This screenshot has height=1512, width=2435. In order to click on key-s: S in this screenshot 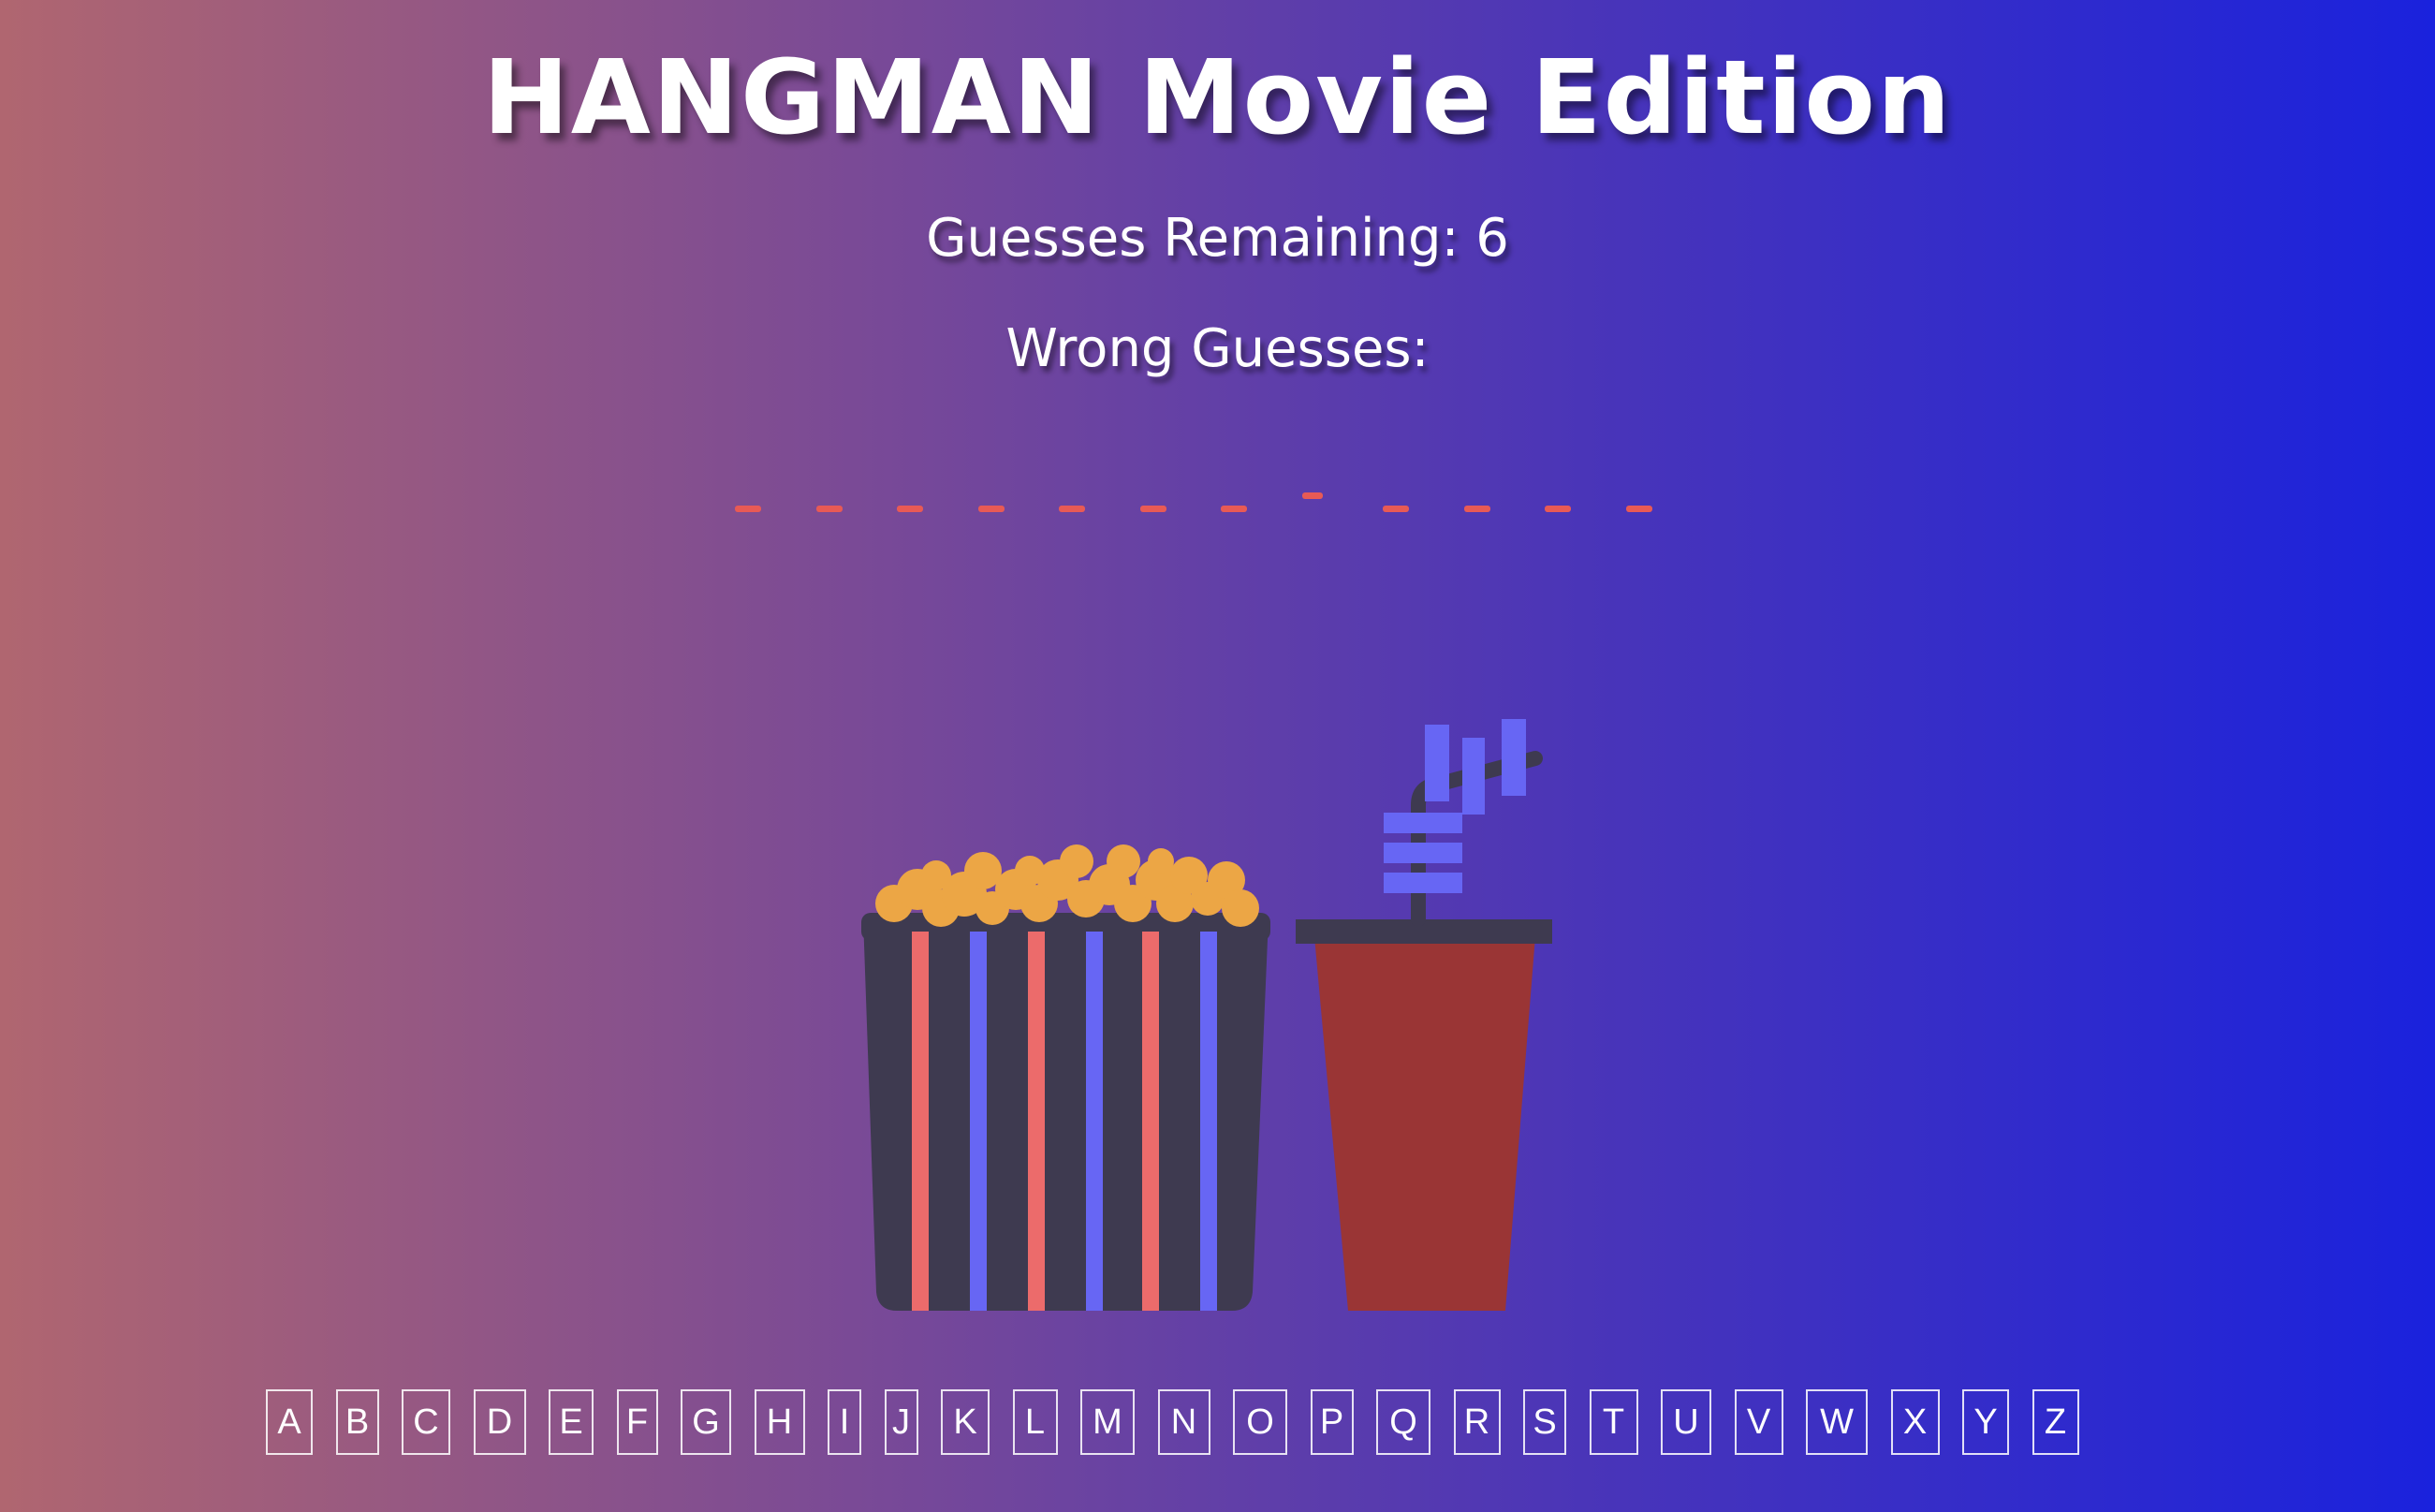, I will do `click(1544, 1422)`.